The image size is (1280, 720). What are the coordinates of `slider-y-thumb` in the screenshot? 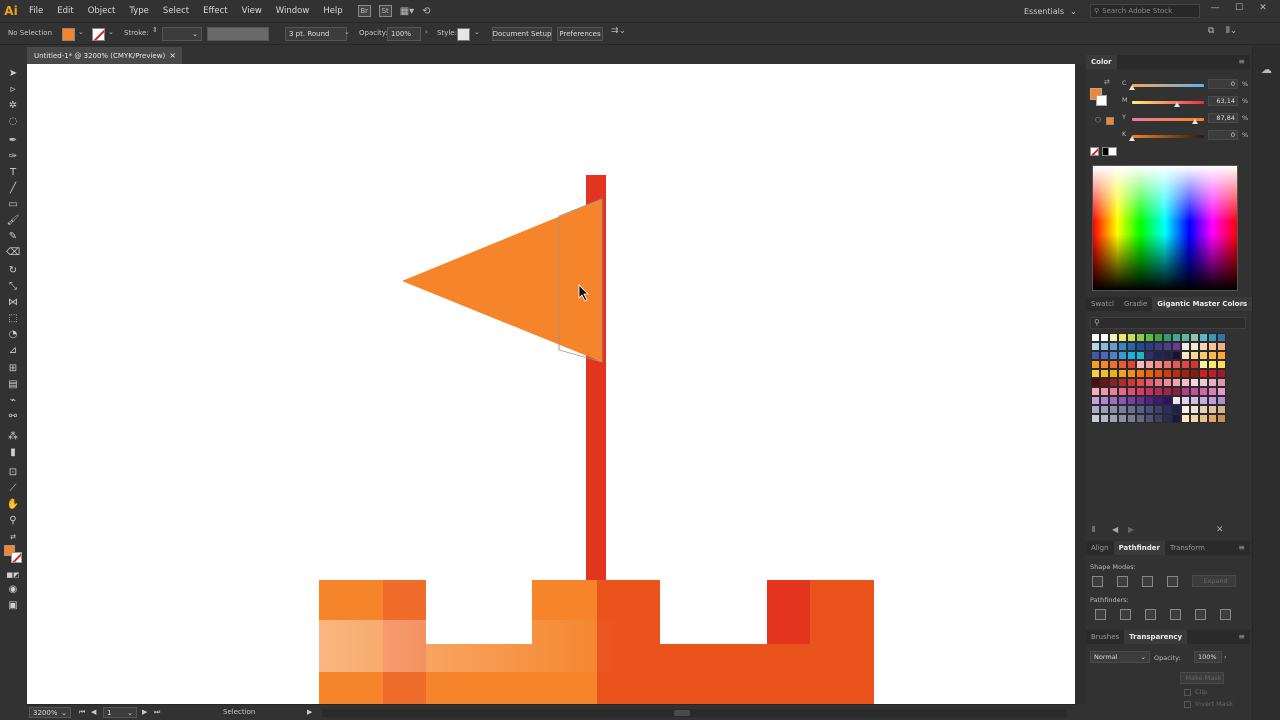 It's located at (1195, 121).